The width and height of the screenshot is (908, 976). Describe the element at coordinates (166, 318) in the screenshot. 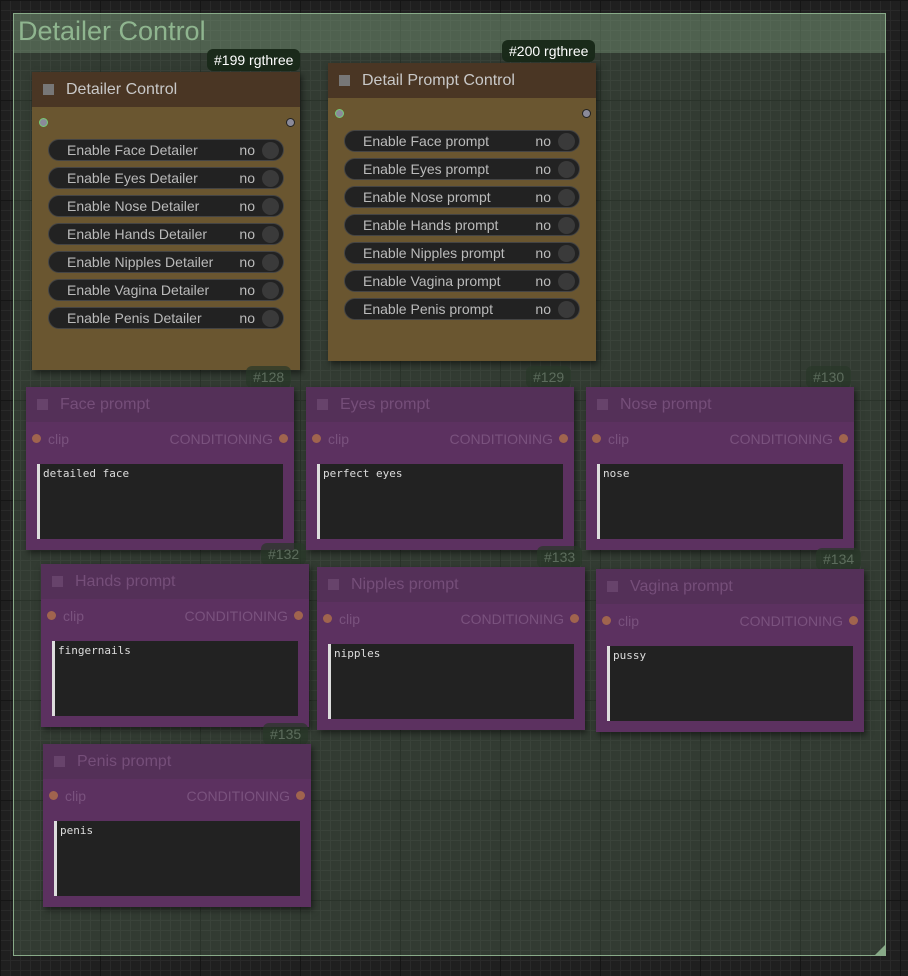

I see `toggle-widget: Enable Penis Detailer no` at that location.